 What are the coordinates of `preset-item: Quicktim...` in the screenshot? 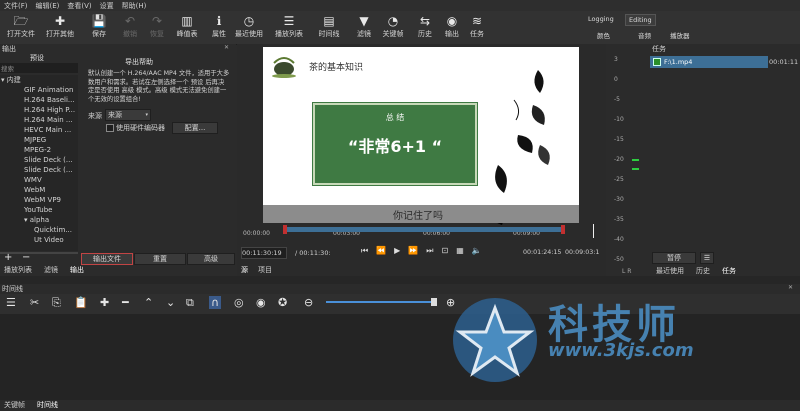 It's located at (39, 230).